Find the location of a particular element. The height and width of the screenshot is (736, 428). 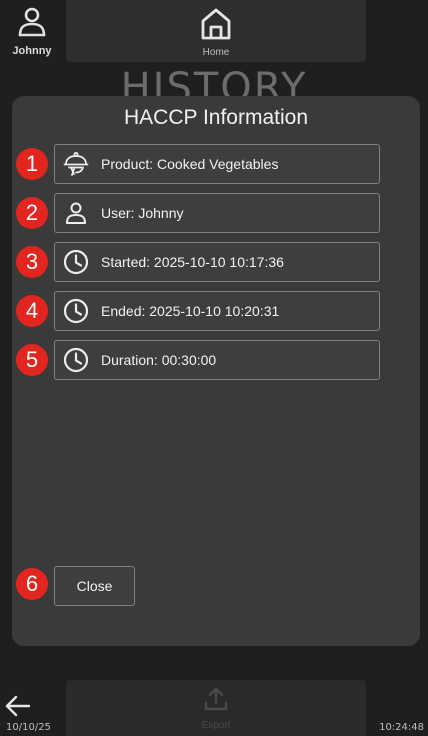

step-badge-3: 3 is located at coordinates (32, 262).